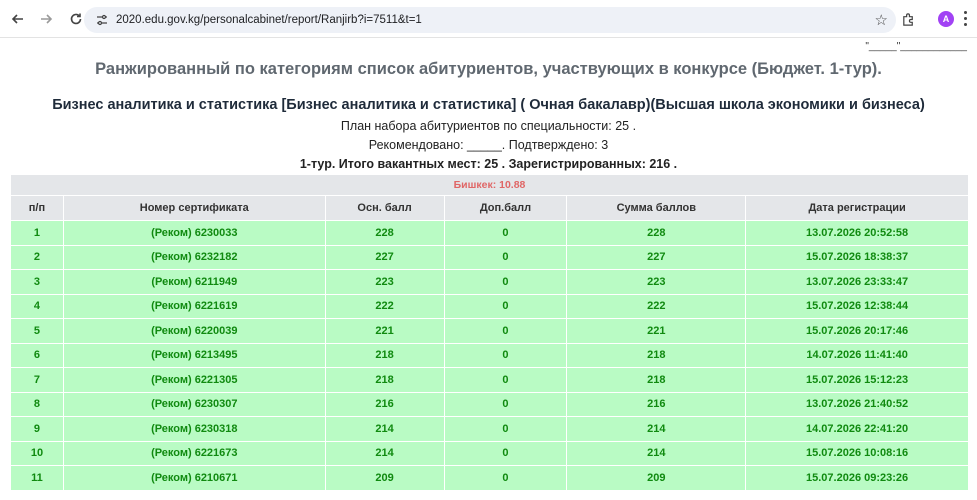  Describe the element at coordinates (656, 355) in the screenshot. I see `total-score: 218` at that location.